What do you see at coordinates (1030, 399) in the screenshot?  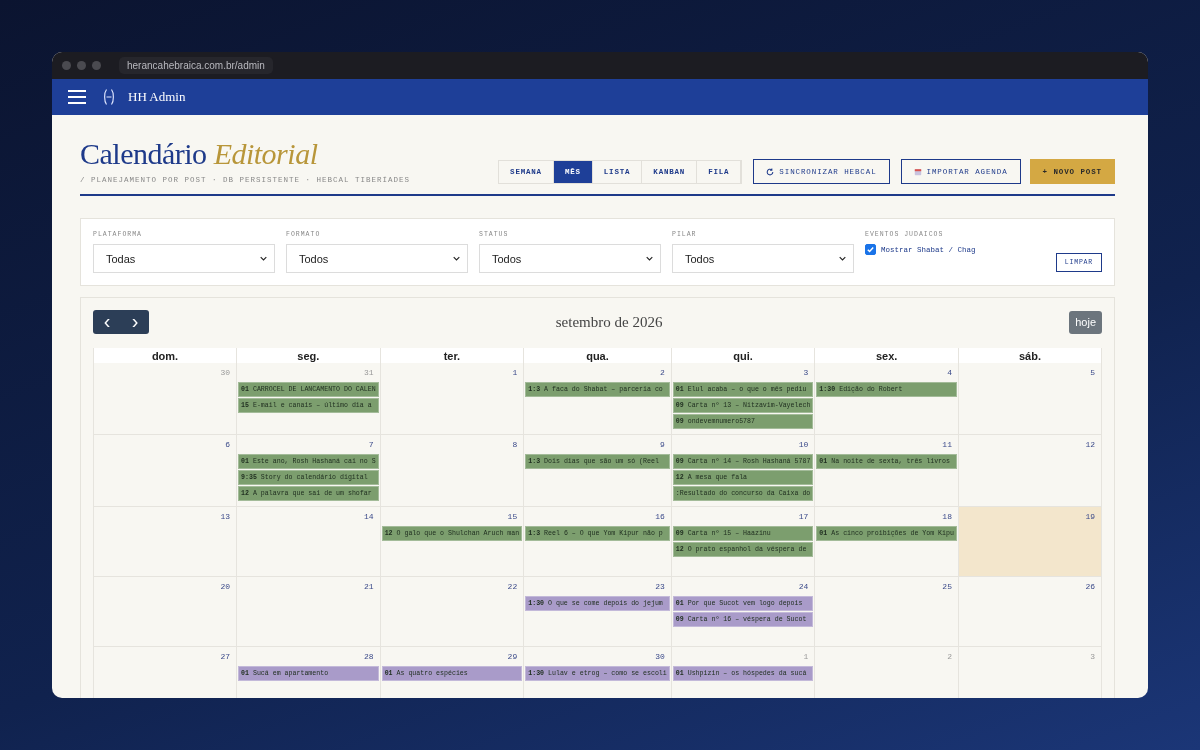 I see `day-cell: 5` at bounding box center [1030, 399].